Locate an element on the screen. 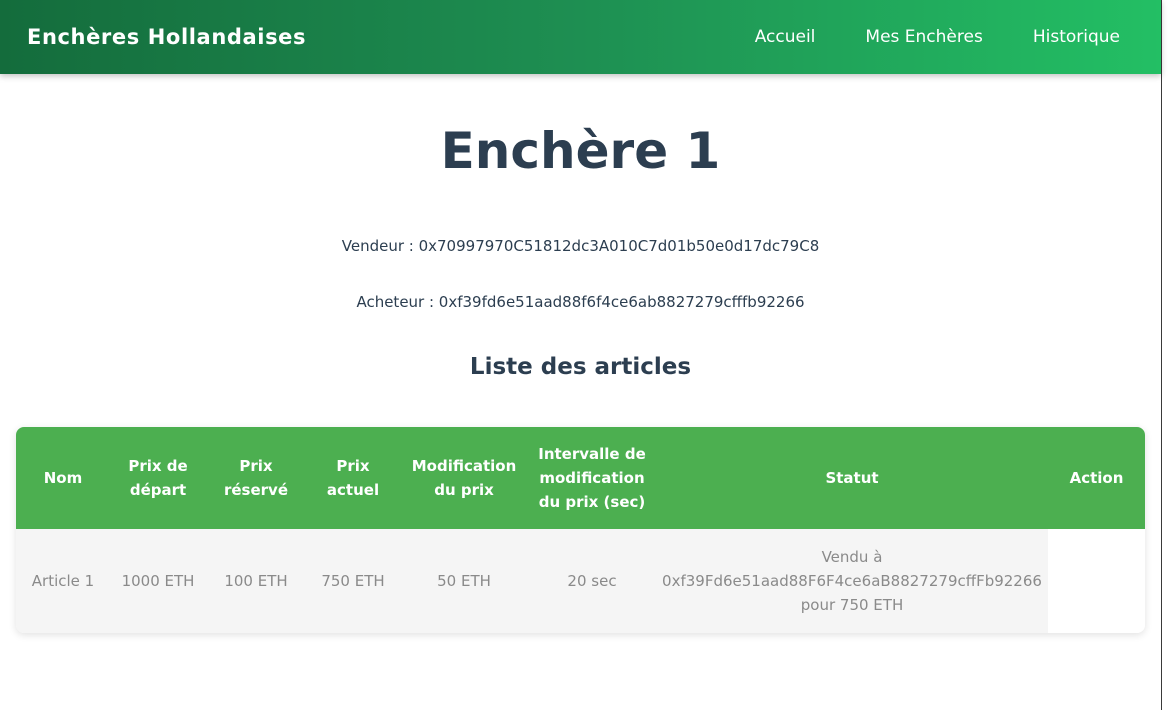 This screenshot has height=710, width=1169. column-header-statut: Statut is located at coordinates (852, 478).